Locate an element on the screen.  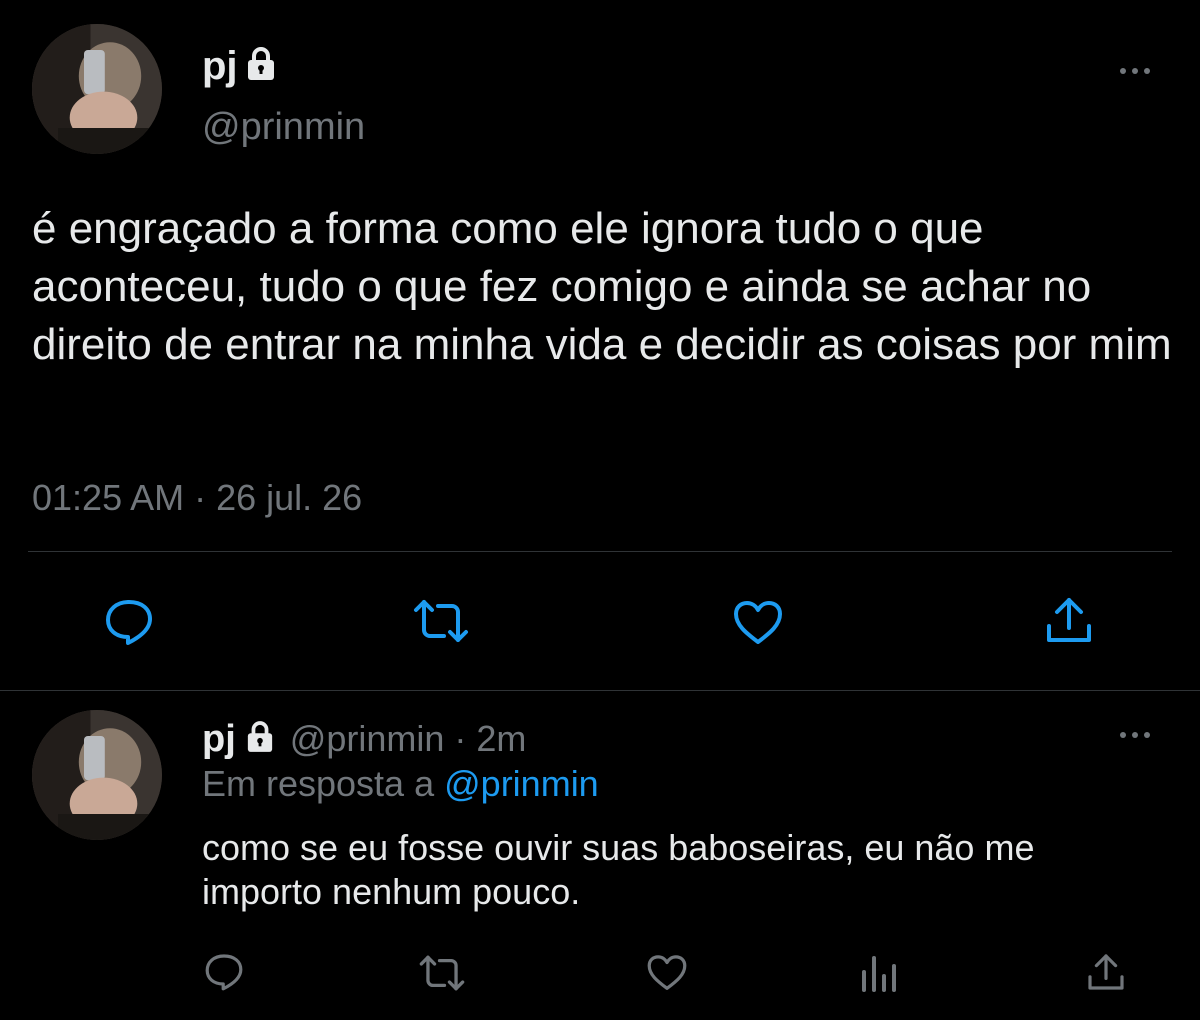
tweet-timestamp: 01:25 AM · 26 jul. 26 is located at coordinates (197, 498).